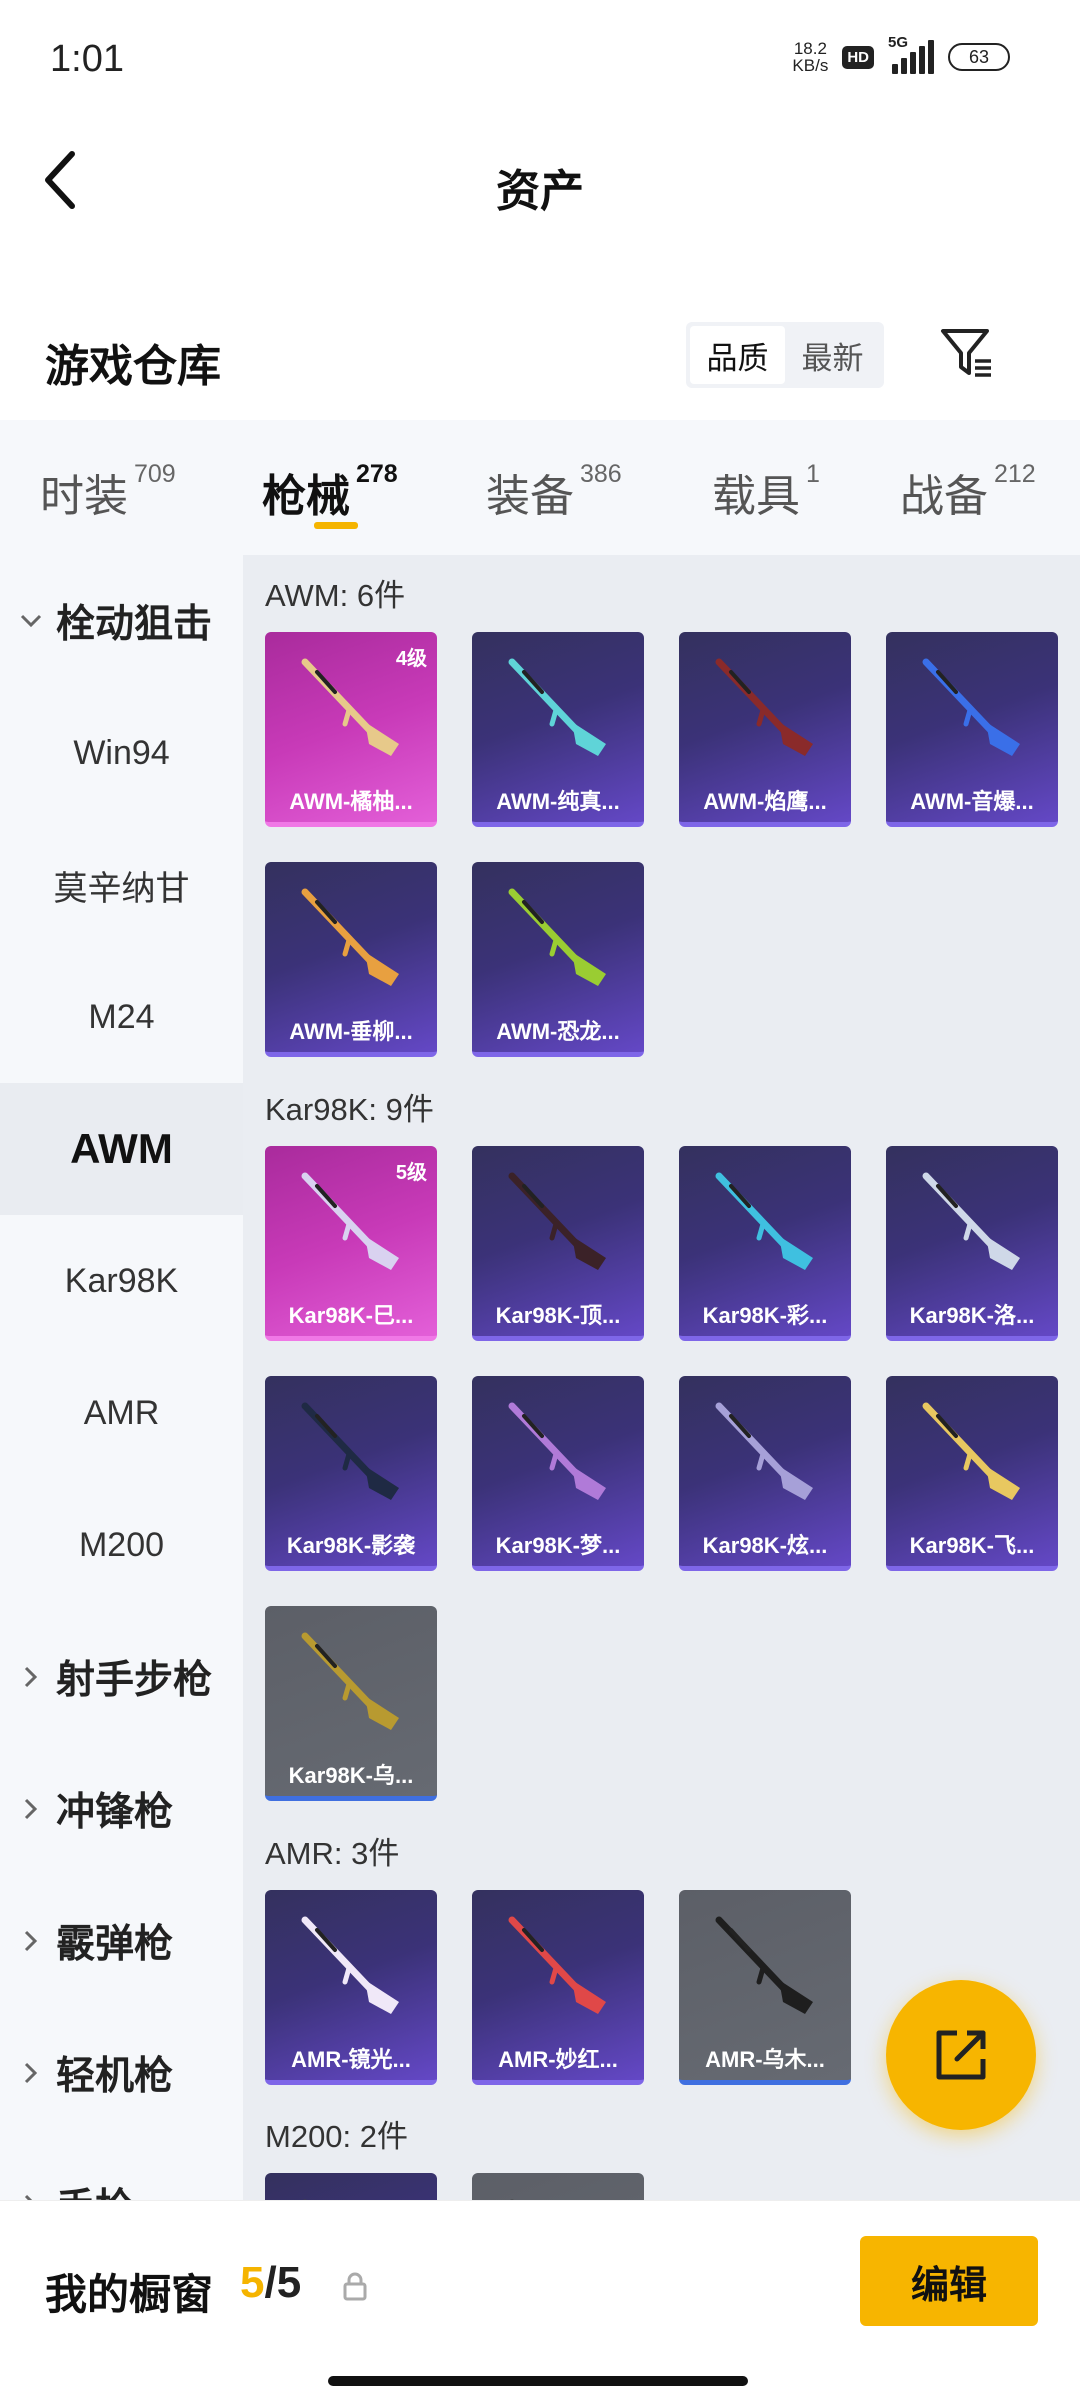 Image resolution: width=1080 pixels, height=2400 pixels. I want to click on tab-firearms: 枪械 278, so click(330, 492).